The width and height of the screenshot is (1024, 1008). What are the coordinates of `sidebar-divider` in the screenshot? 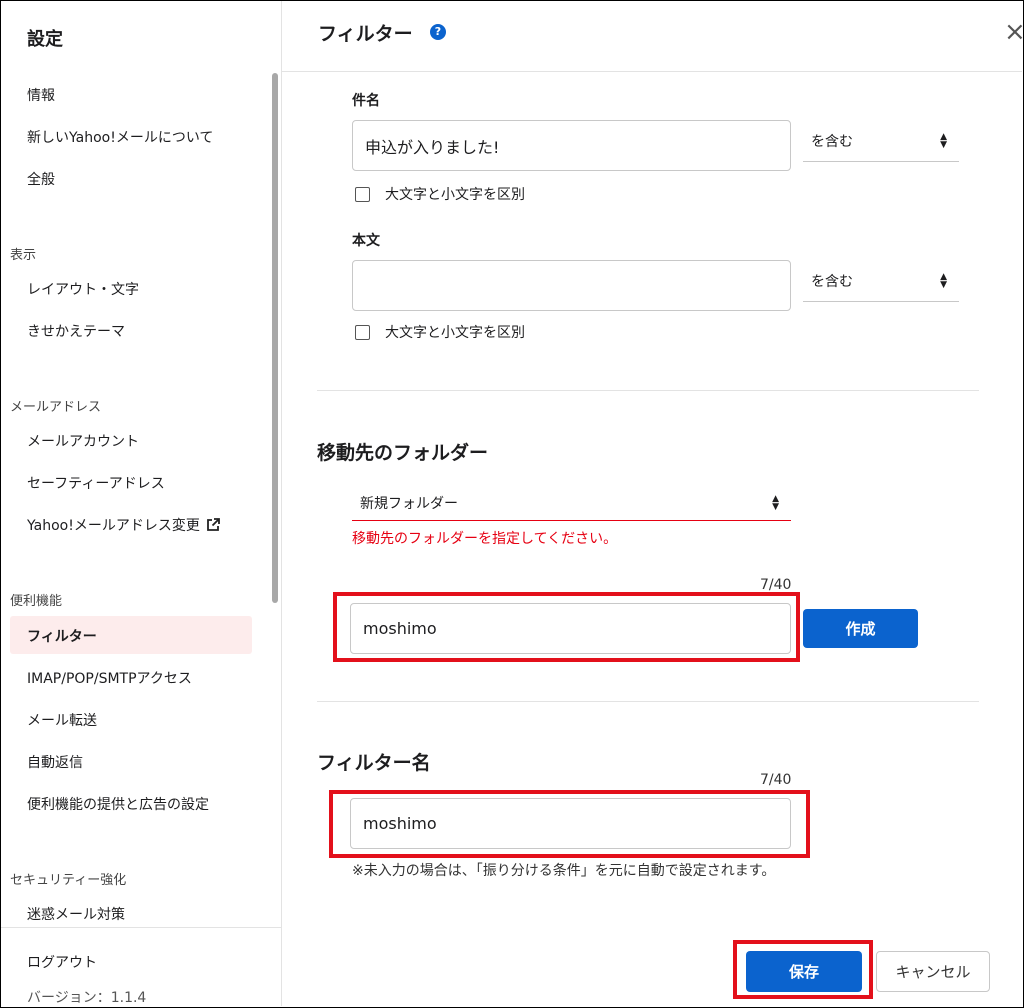 It's located at (141, 927).